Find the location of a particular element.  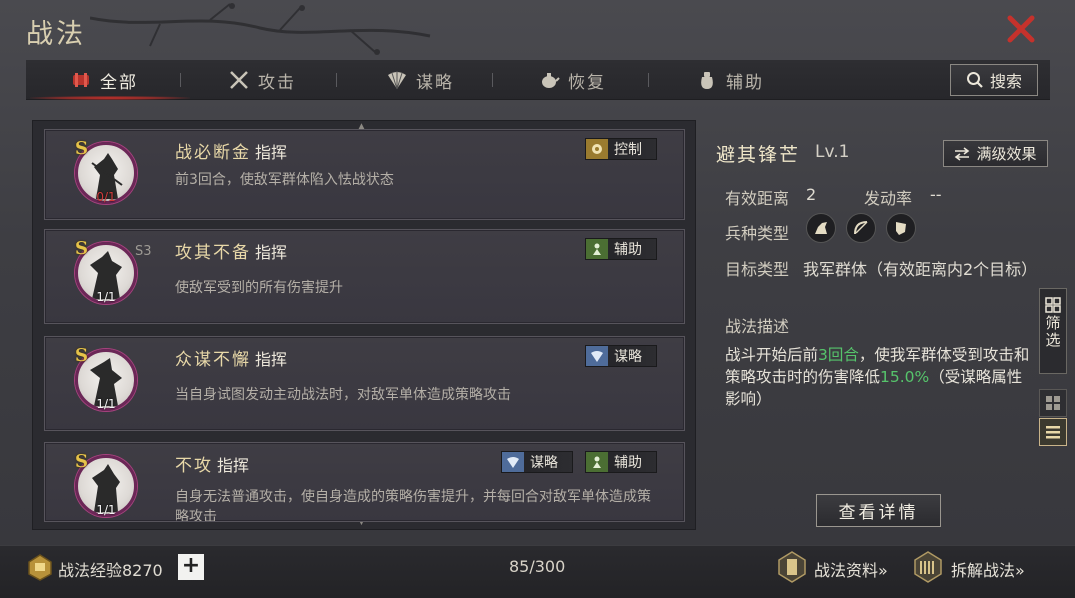

tactic-name: 攻其不备 指挥 is located at coordinates (231, 250).